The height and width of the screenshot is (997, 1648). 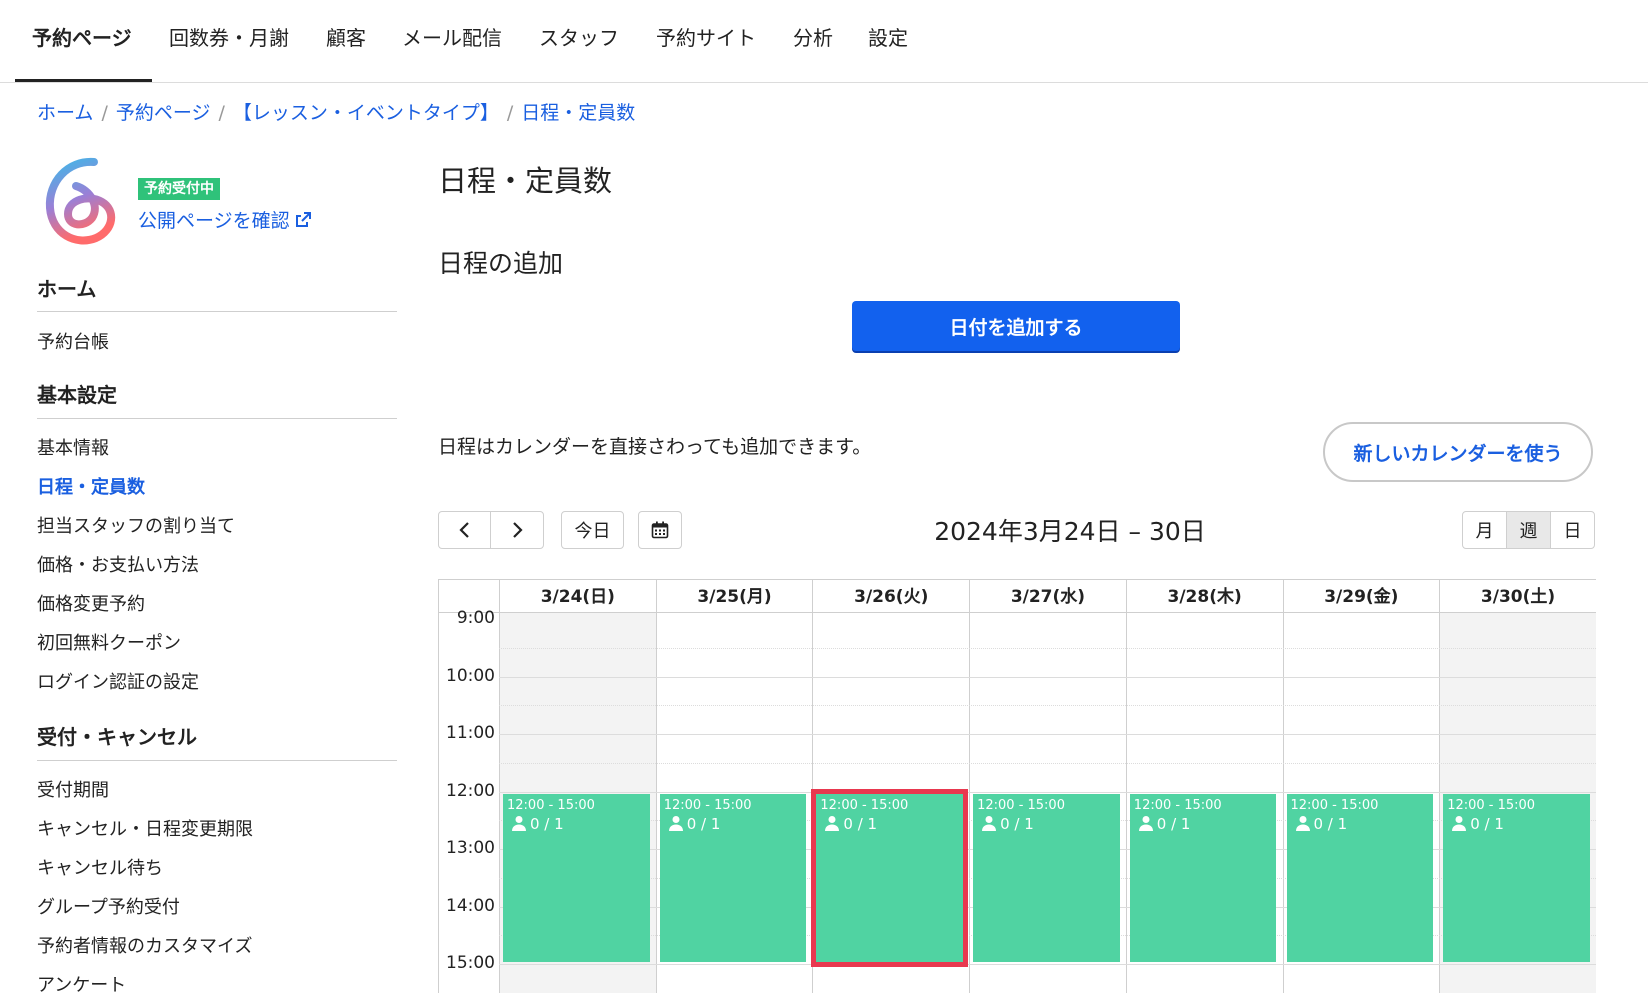 I want to click on view-month-button: 月, so click(x=1484, y=530).